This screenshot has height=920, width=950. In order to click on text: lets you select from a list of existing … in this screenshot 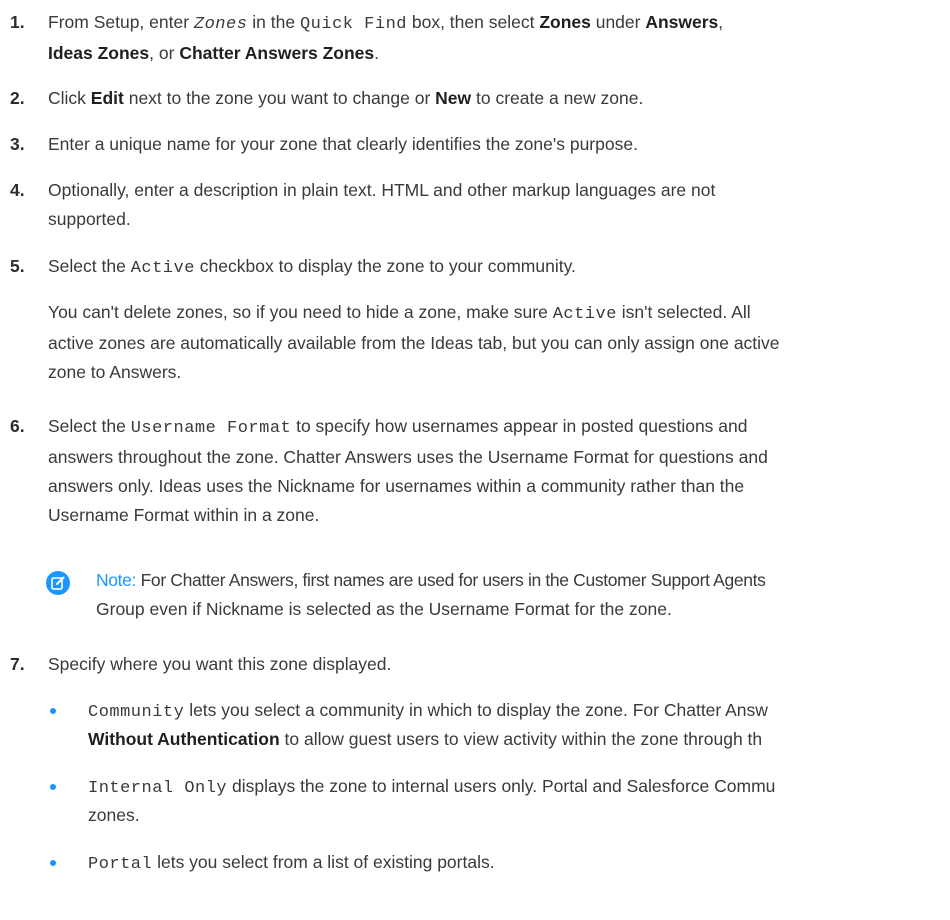, I will do `click(323, 862)`.